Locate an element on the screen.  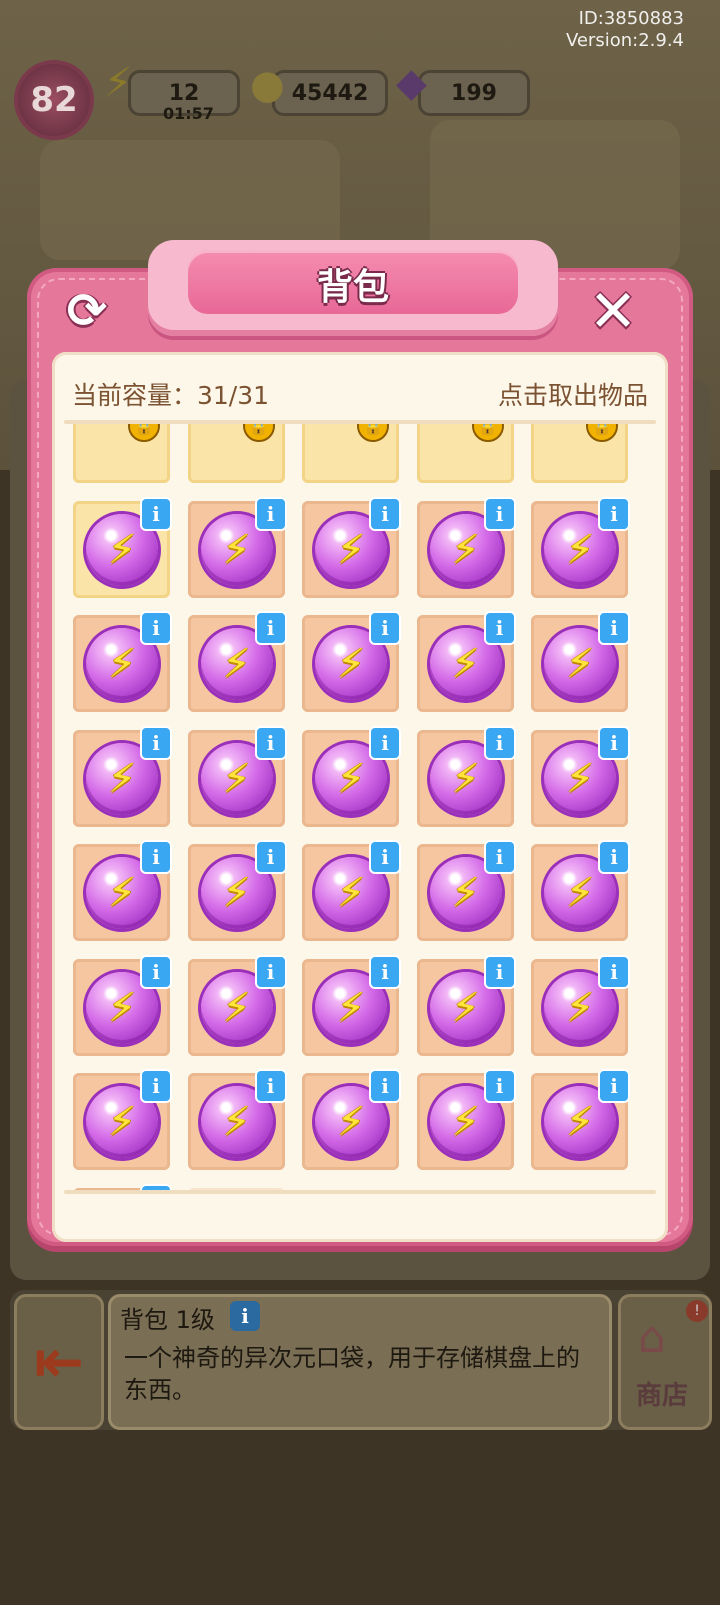
hint-label: 点击取出物品 is located at coordinates (572, 395).